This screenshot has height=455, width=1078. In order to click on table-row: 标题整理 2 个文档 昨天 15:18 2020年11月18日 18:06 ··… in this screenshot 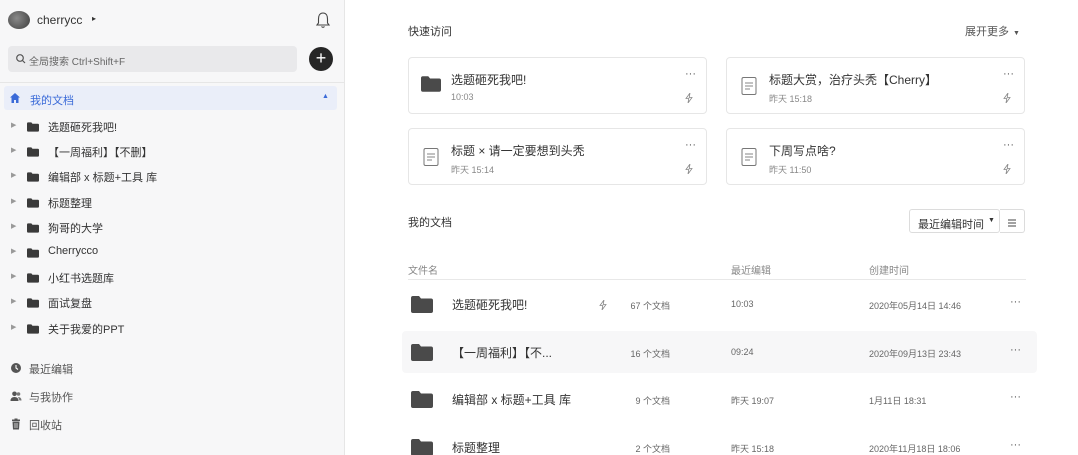, I will do `click(719, 440)`.